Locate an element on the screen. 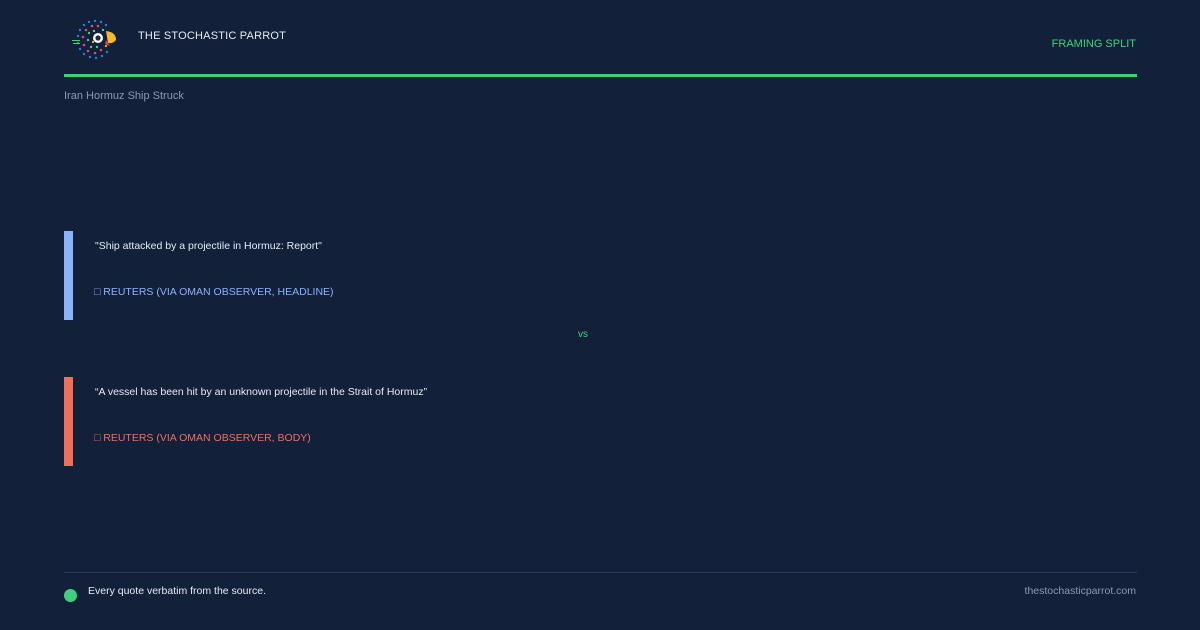  site-url: thestochasticparrot.com is located at coordinates (1080, 591).